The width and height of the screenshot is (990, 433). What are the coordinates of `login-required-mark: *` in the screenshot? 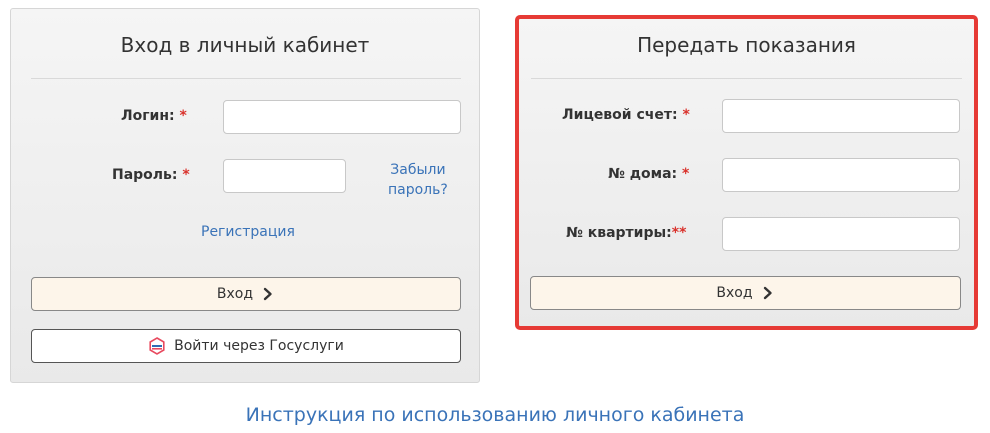 It's located at (183, 116).